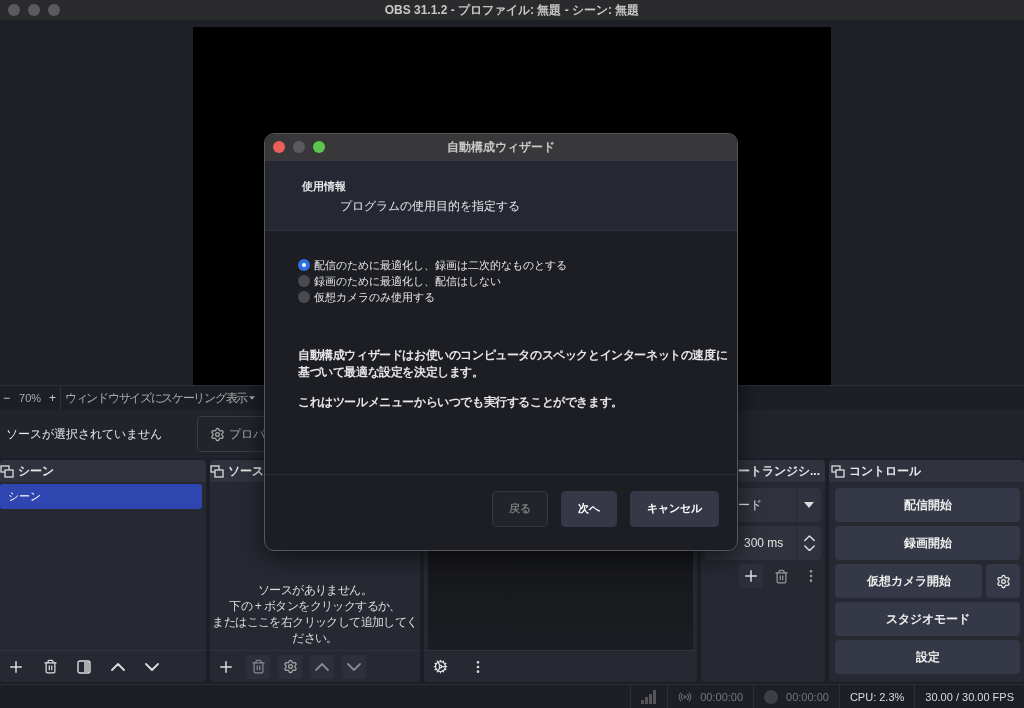 The height and width of the screenshot is (708, 1024). I want to click on radio-option: 録画のために最適化し、配信はしない, so click(399, 281).